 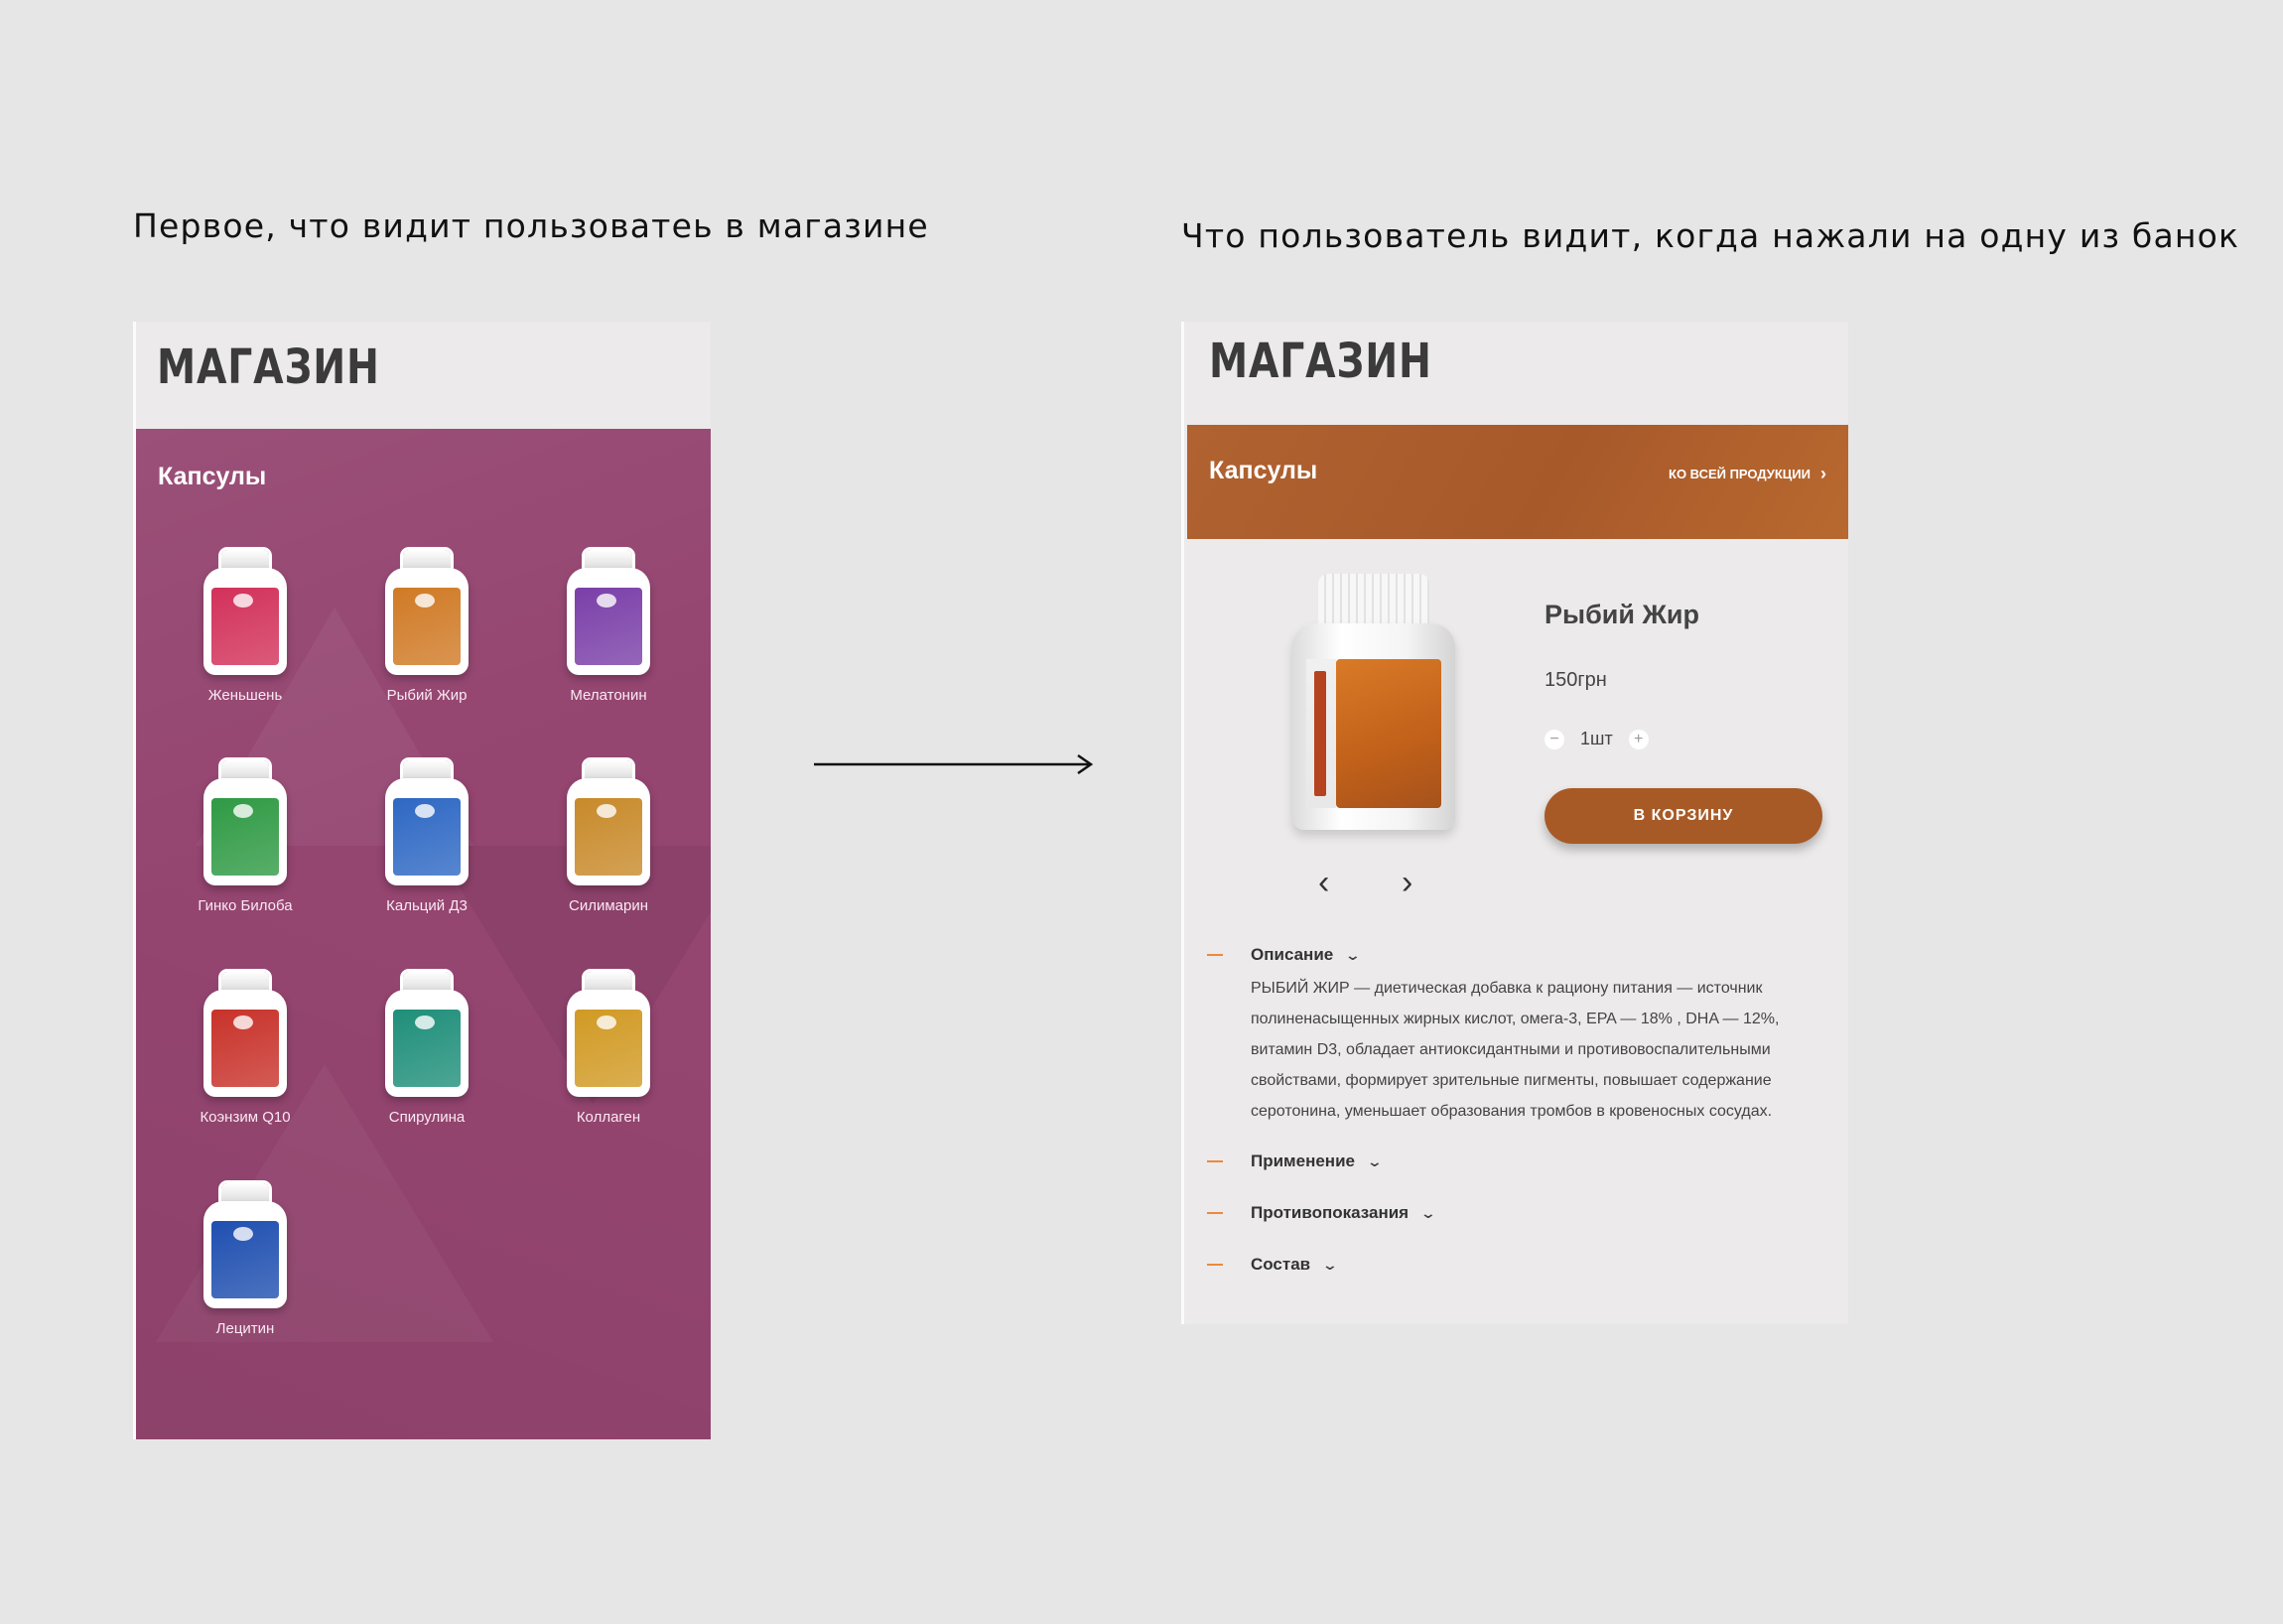 What do you see at coordinates (1683, 816) in the screenshot?
I see `add-to-cart-button: В КОРЗИНУ` at bounding box center [1683, 816].